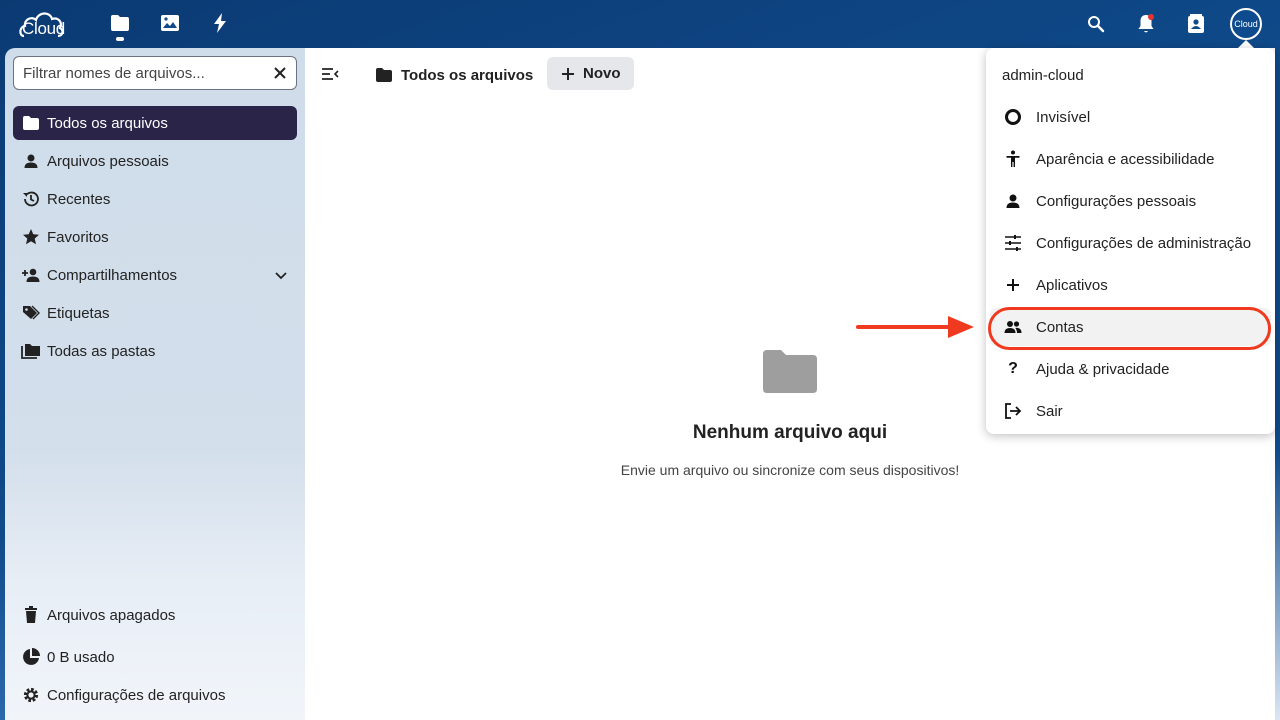 Image resolution: width=1280 pixels, height=720 pixels. I want to click on cloud-logo: Cloud, so click(42, 23).